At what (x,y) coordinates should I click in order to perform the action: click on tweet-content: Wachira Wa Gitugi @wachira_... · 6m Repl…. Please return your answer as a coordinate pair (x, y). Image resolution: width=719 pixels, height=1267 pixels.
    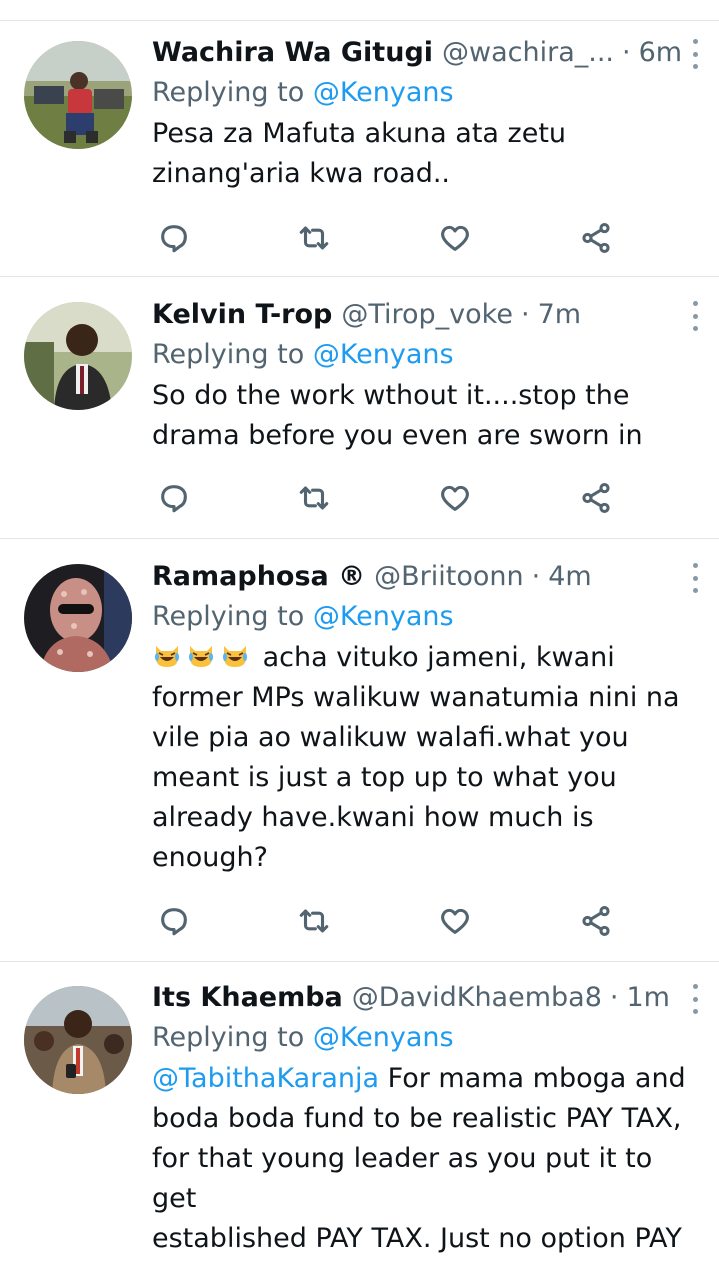
    Looking at the image, I should click on (425, 113).